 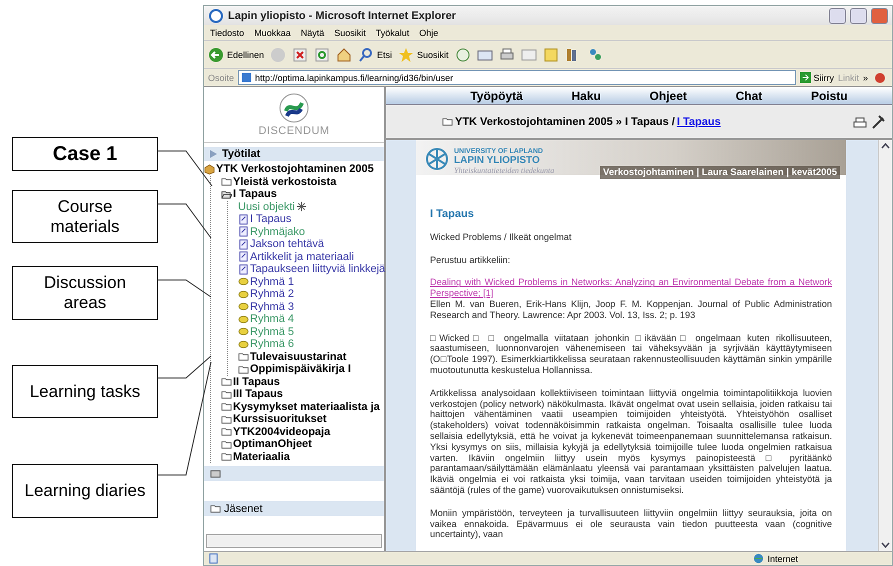 I want to click on home-icon, so click(x=344, y=54).